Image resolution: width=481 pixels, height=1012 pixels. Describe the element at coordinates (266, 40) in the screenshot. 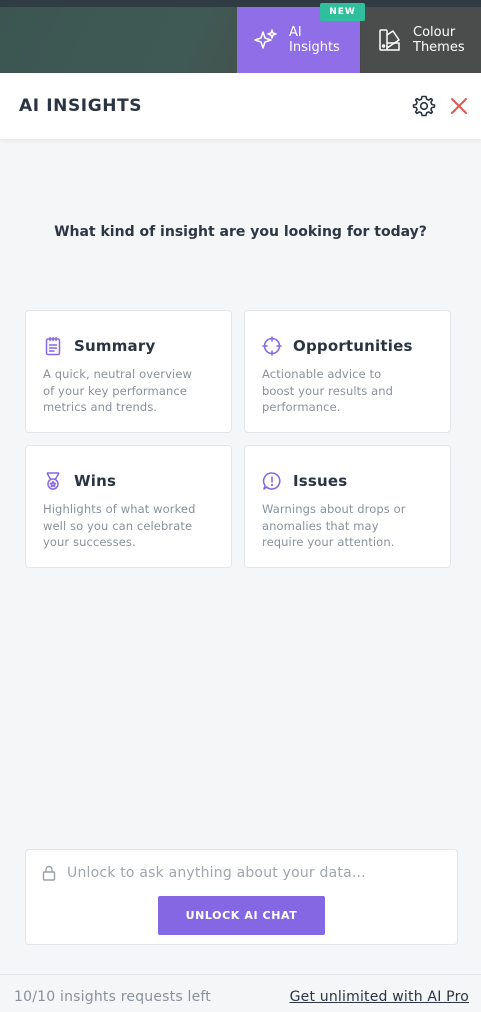

I see `sparkle-icon` at that location.